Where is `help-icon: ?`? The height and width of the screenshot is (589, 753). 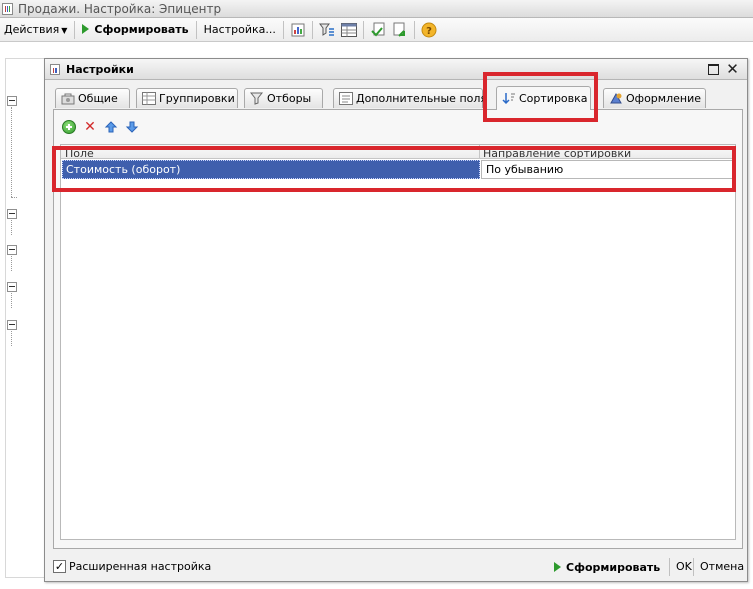 help-icon: ? is located at coordinates (429, 30).